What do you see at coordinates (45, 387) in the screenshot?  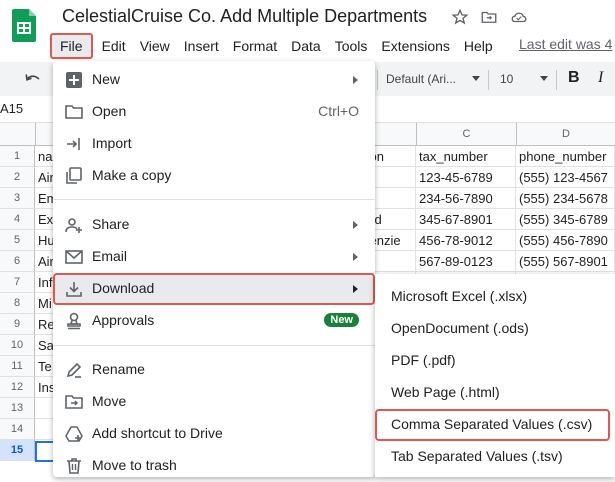 I see `table-cell: Ins` at bounding box center [45, 387].